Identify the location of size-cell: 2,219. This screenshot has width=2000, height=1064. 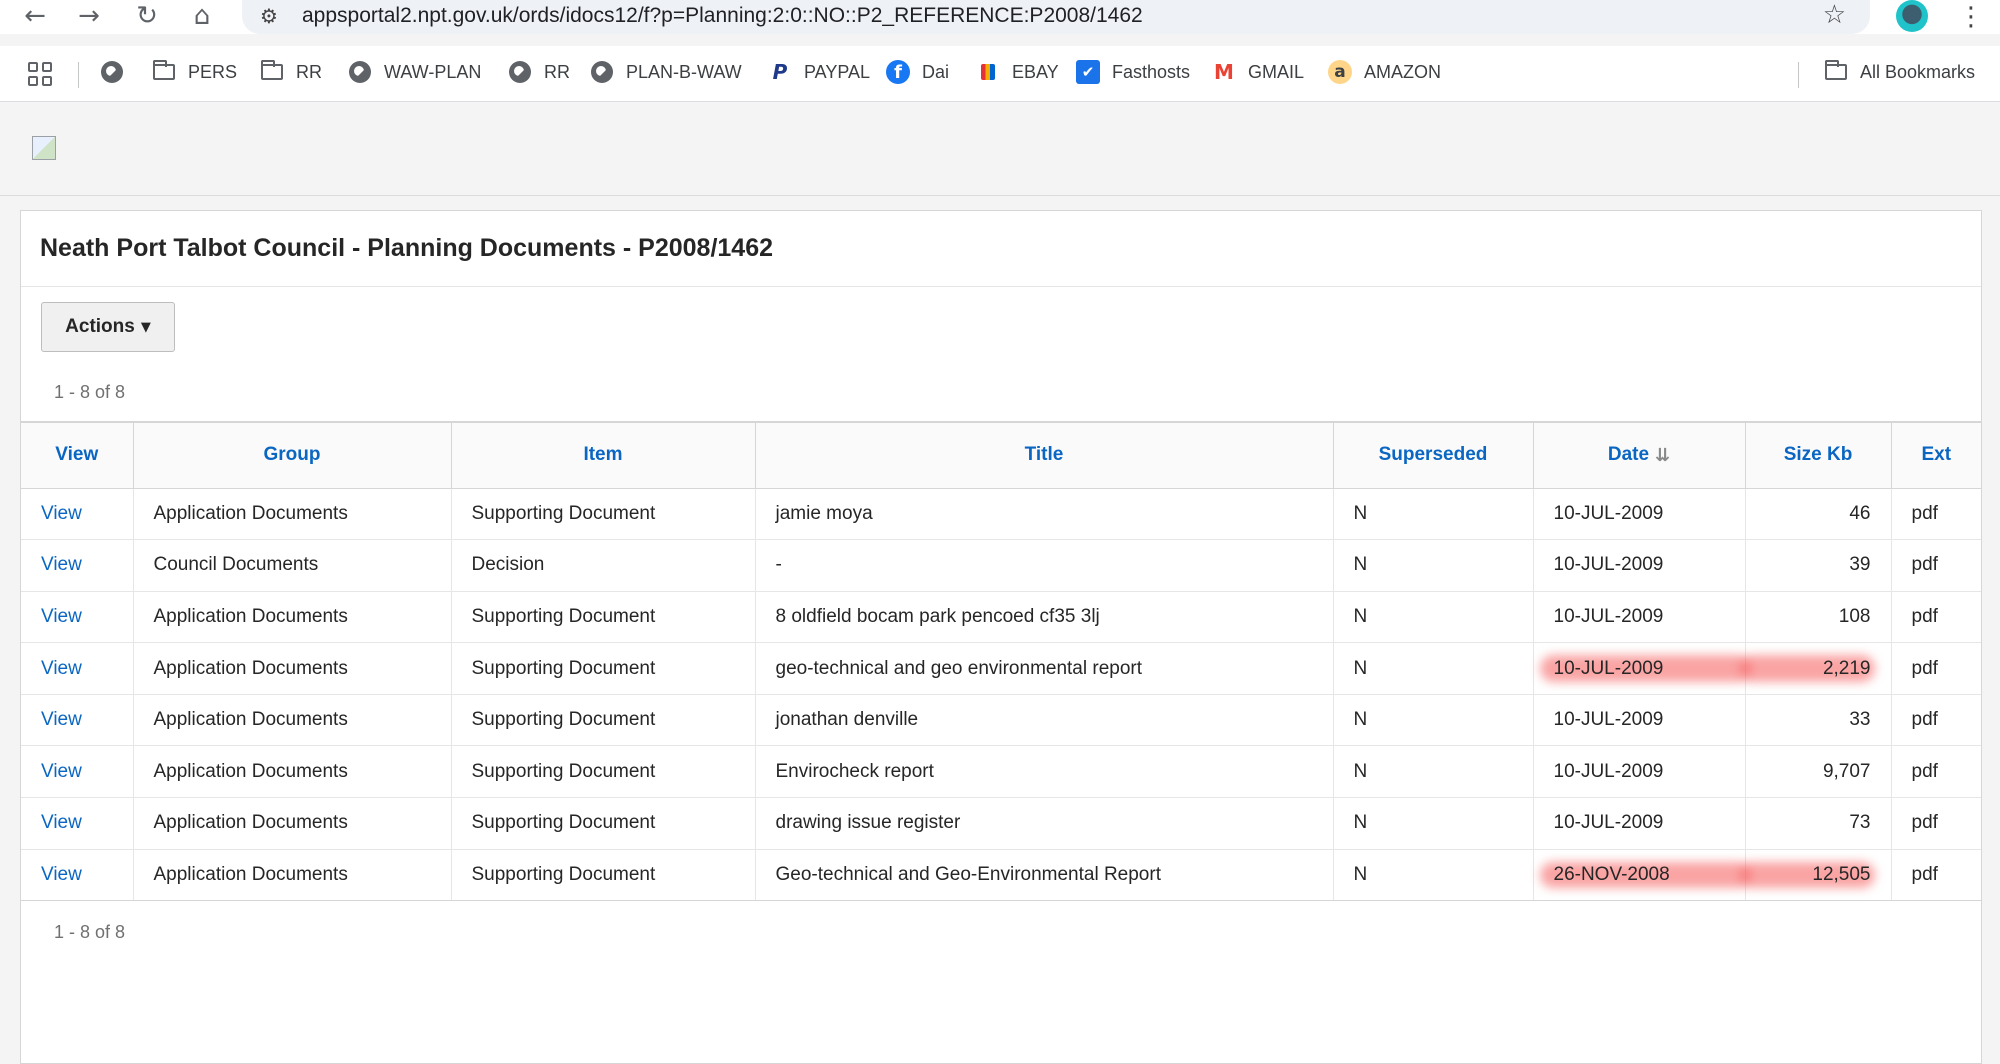
(1818, 668).